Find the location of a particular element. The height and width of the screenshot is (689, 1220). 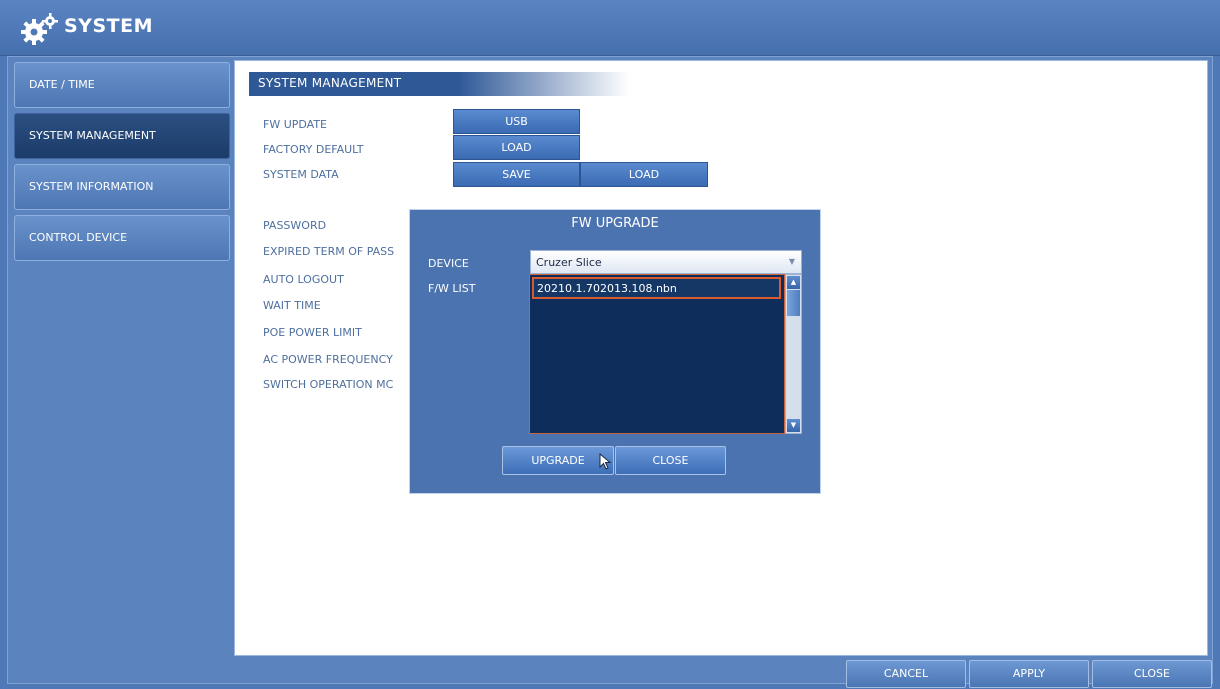

scroll-thumb is located at coordinates (793, 303).